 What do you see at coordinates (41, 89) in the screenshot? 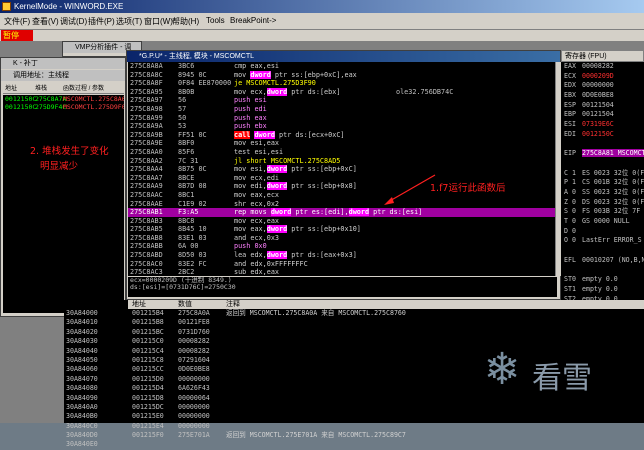
I see `col-stack: 堆栈` at bounding box center [41, 89].